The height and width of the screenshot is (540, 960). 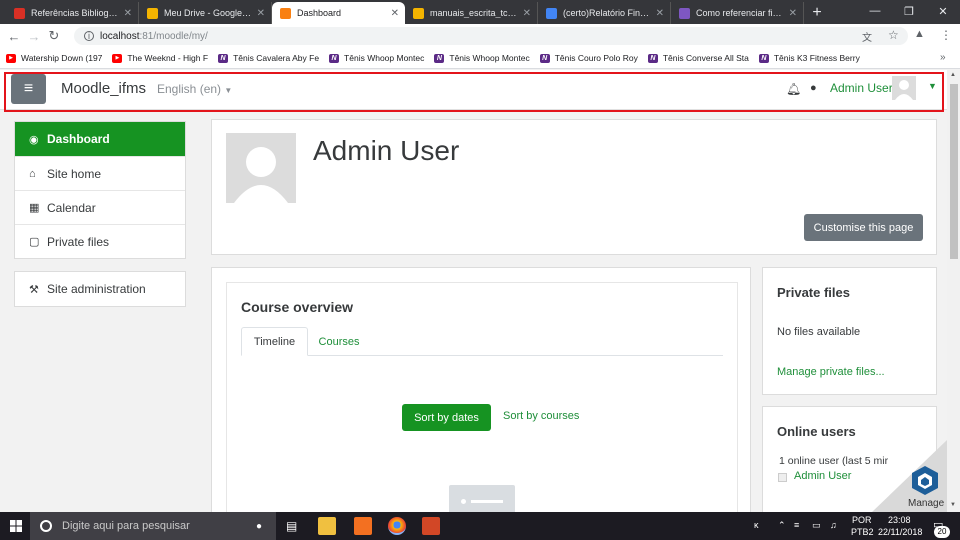 What do you see at coordinates (954, 171) in the screenshot?
I see `scrollbar-thumb` at bounding box center [954, 171].